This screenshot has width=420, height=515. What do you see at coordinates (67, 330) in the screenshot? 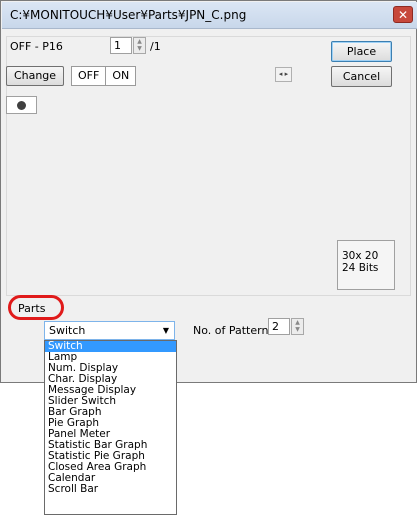
I see `parts-select-value: Switch` at bounding box center [67, 330].